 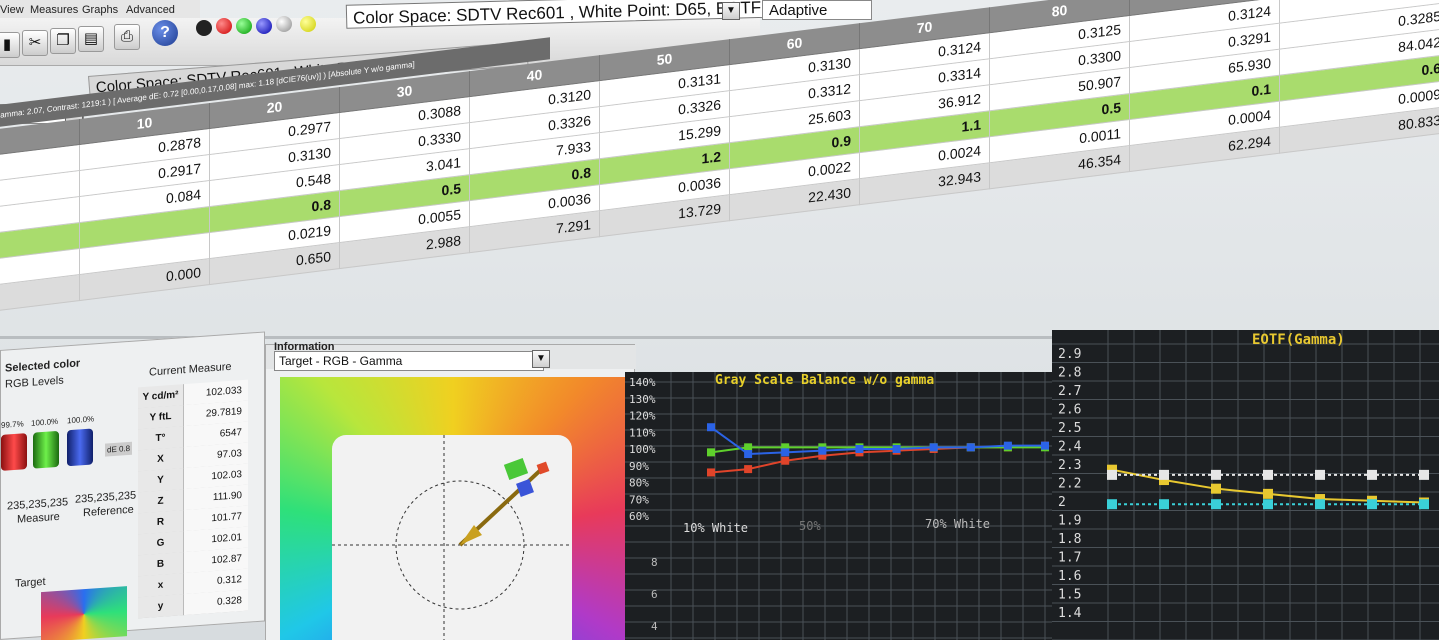 I want to click on target-plot-svg, so click(x=452, y=537).